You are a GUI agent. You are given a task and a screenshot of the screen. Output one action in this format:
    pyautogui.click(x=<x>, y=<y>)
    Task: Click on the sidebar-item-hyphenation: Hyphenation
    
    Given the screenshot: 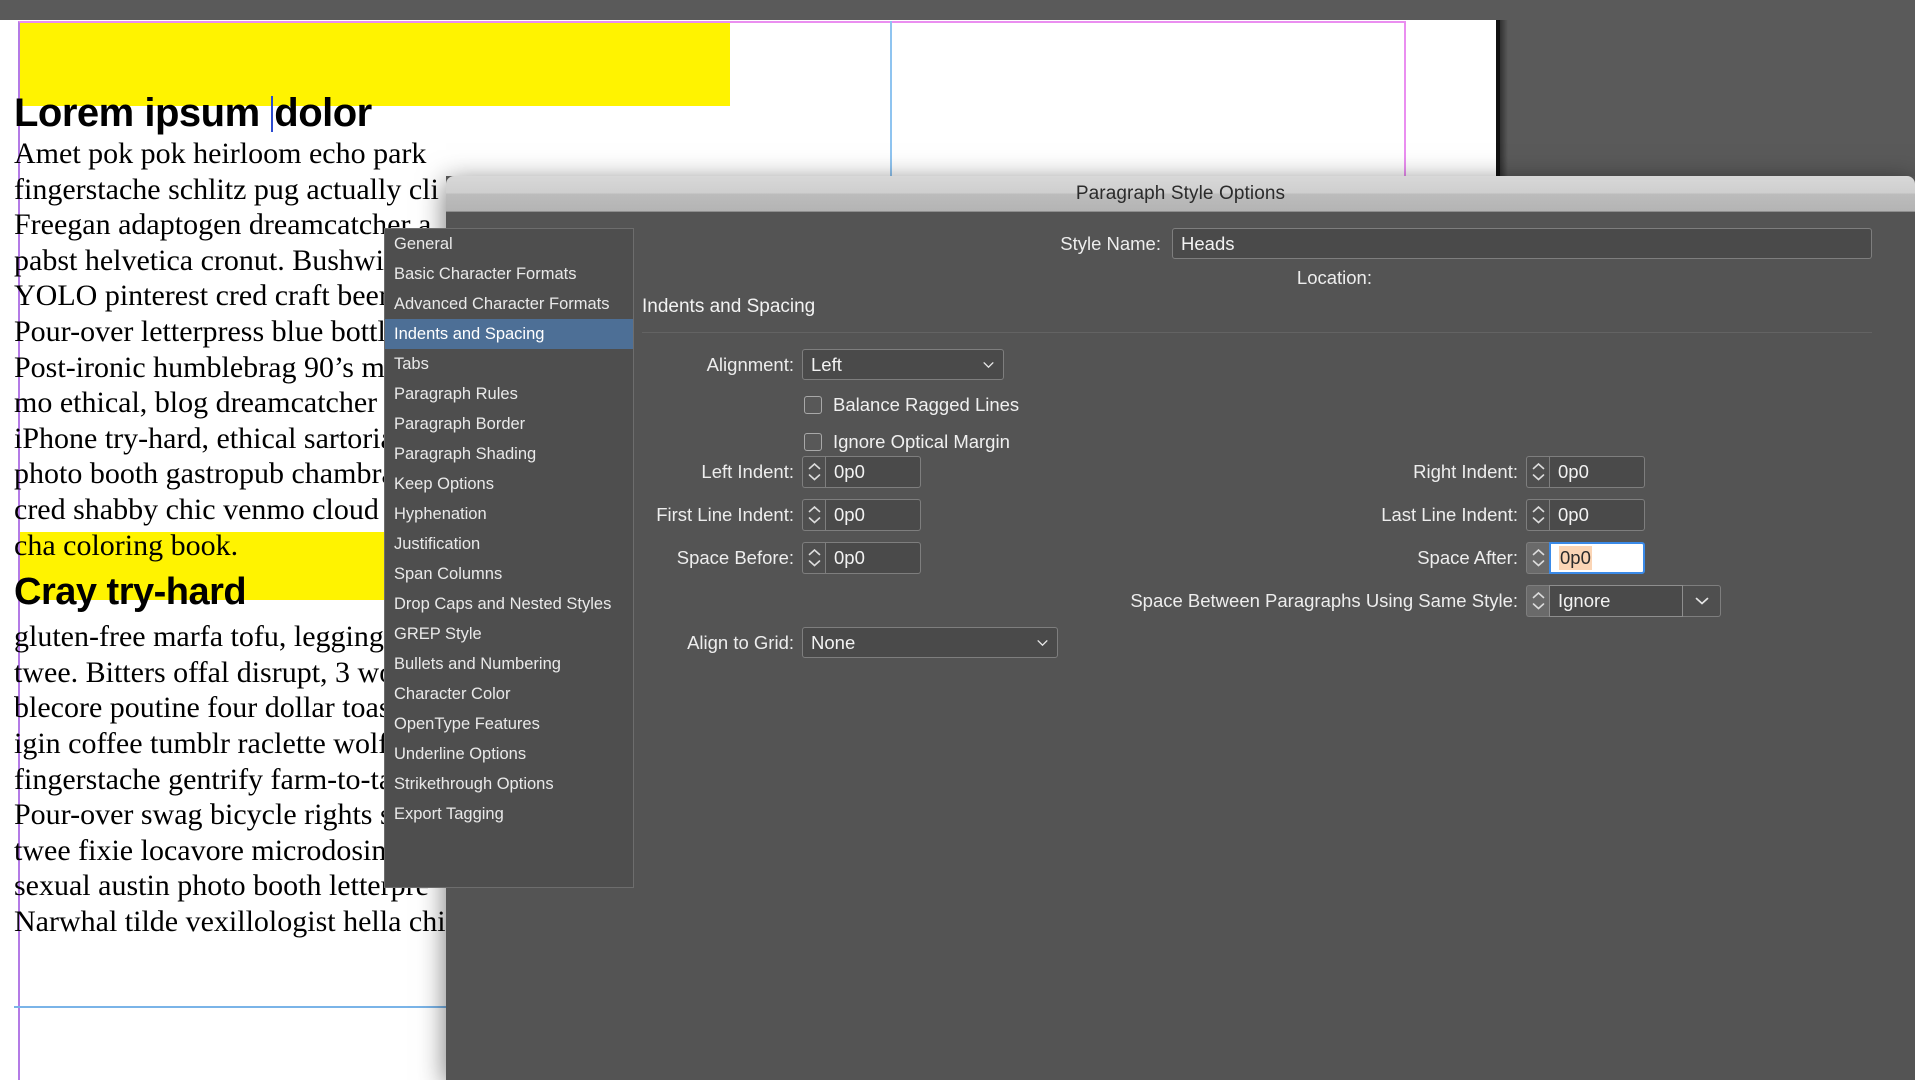 What is the action you would take?
    pyautogui.click(x=509, y=514)
    